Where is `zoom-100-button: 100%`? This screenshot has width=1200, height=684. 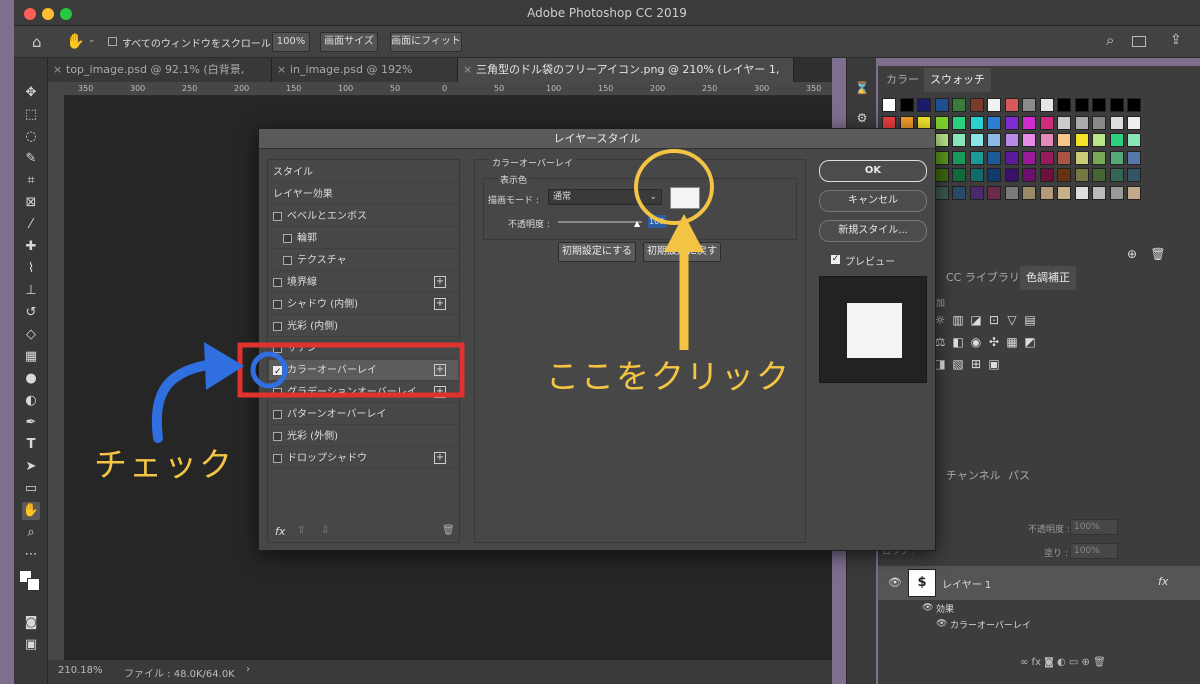
zoom-100-button: 100% is located at coordinates (291, 42).